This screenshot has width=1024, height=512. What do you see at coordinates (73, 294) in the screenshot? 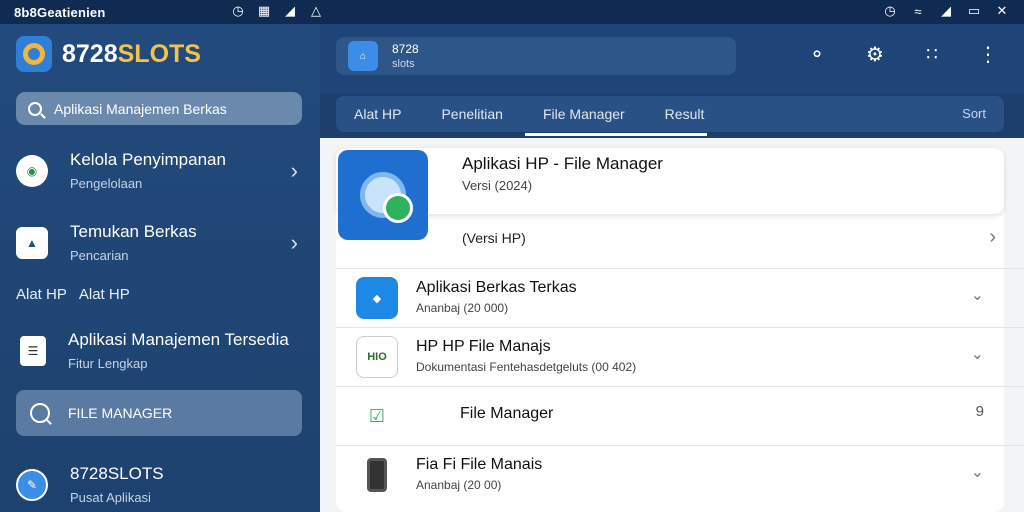
I see `sidebar-section: Alat HP Alat HP` at bounding box center [73, 294].